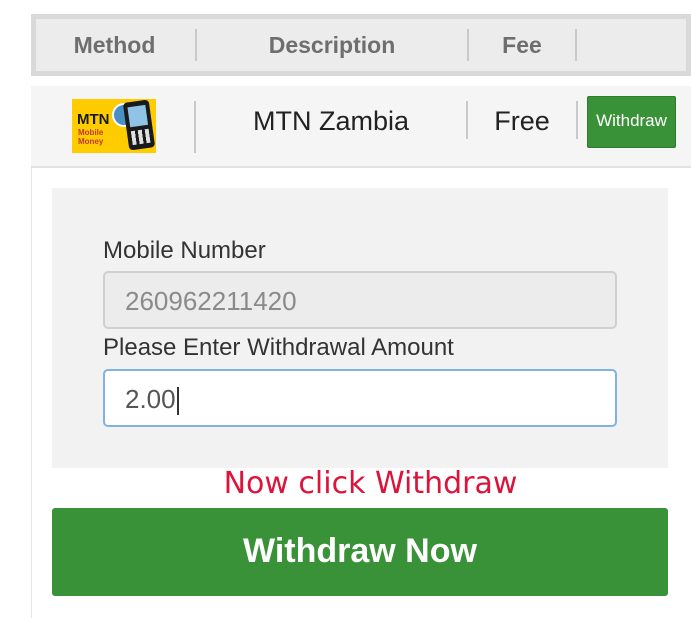 Image resolution: width=691 pixels, height=618 pixels. Describe the element at coordinates (184, 250) in the screenshot. I see `mobile-number-label: Mobile Number` at that location.